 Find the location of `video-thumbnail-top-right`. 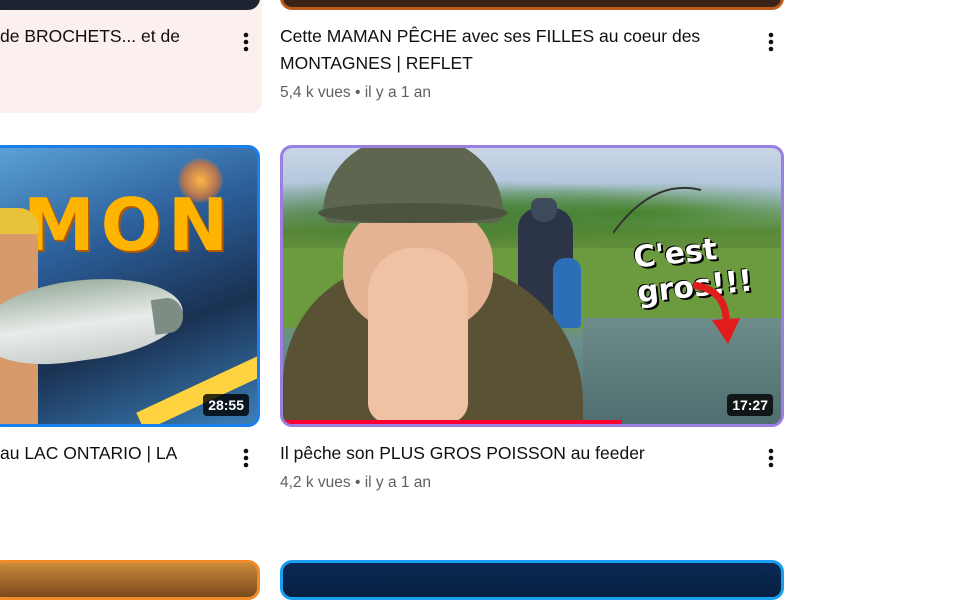

video-thumbnail-top-right is located at coordinates (532, 5).